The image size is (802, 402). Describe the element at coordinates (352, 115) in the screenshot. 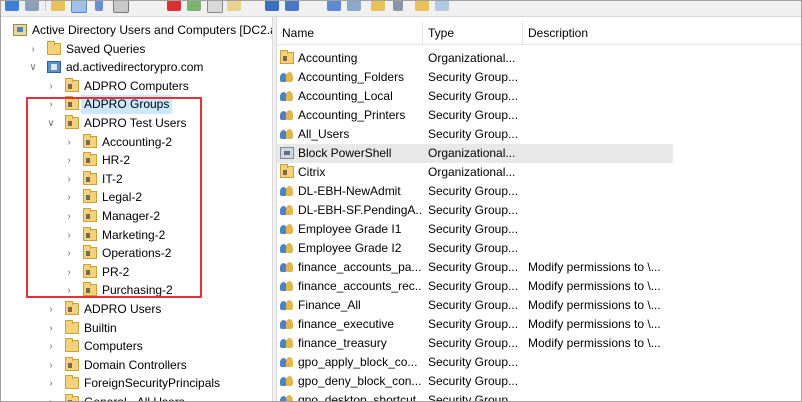

I see `cell-name: Accounting_Printers` at that location.